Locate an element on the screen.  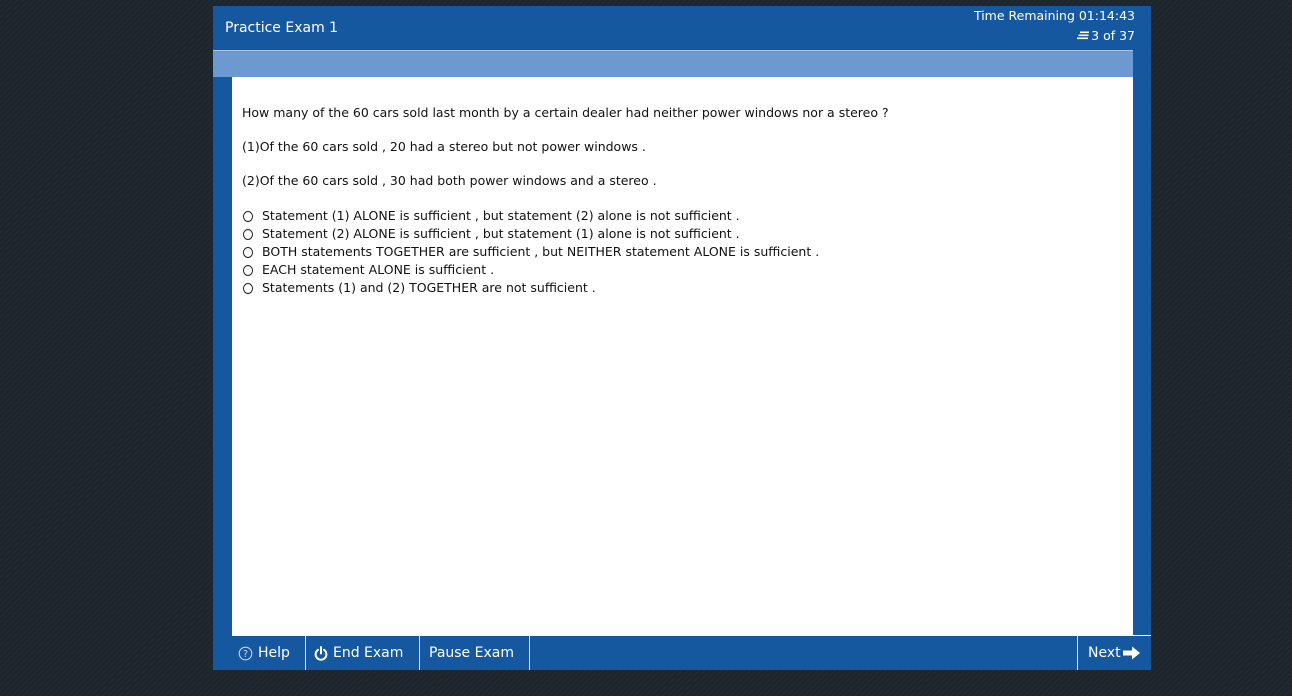
next-button: Next is located at coordinates (1114, 653).